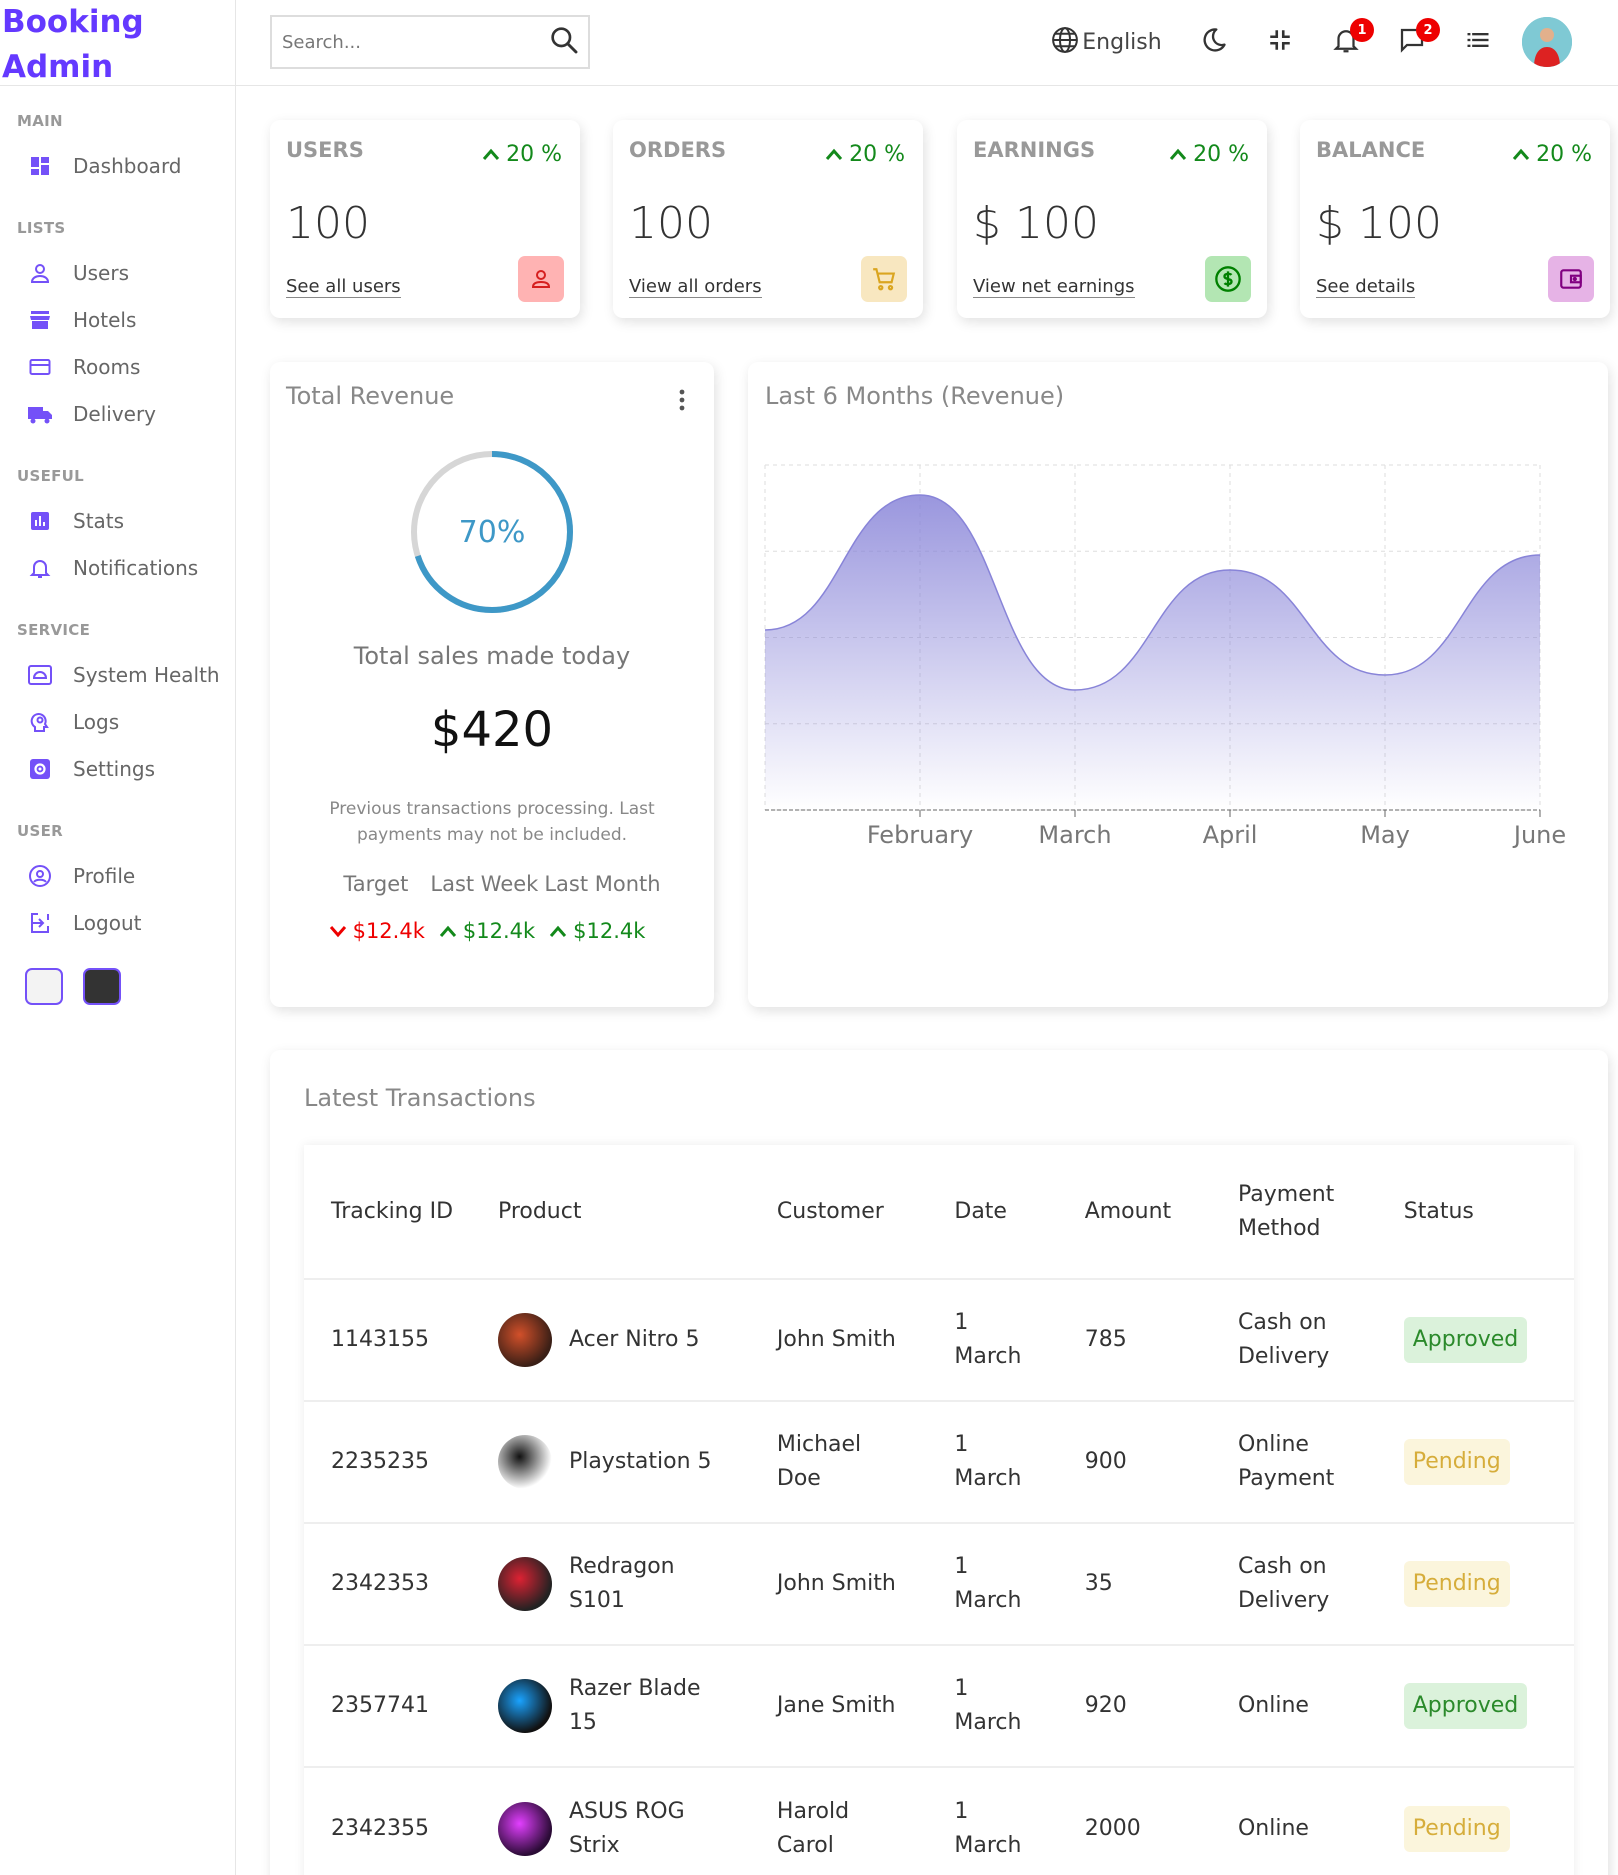  I want to click on summary-value: $12.4k, so click(597, 931).